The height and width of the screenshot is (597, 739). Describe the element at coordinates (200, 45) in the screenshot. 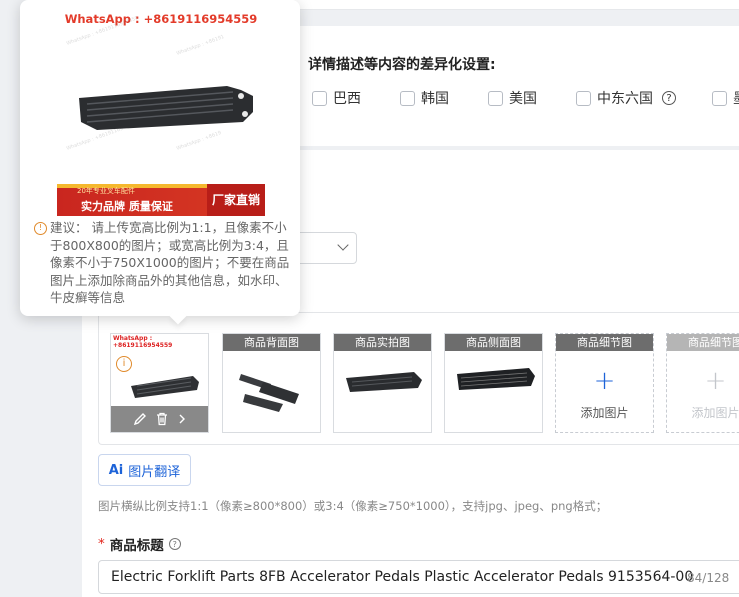

I see `svg-text: WhatsApp : +86191` at that location.